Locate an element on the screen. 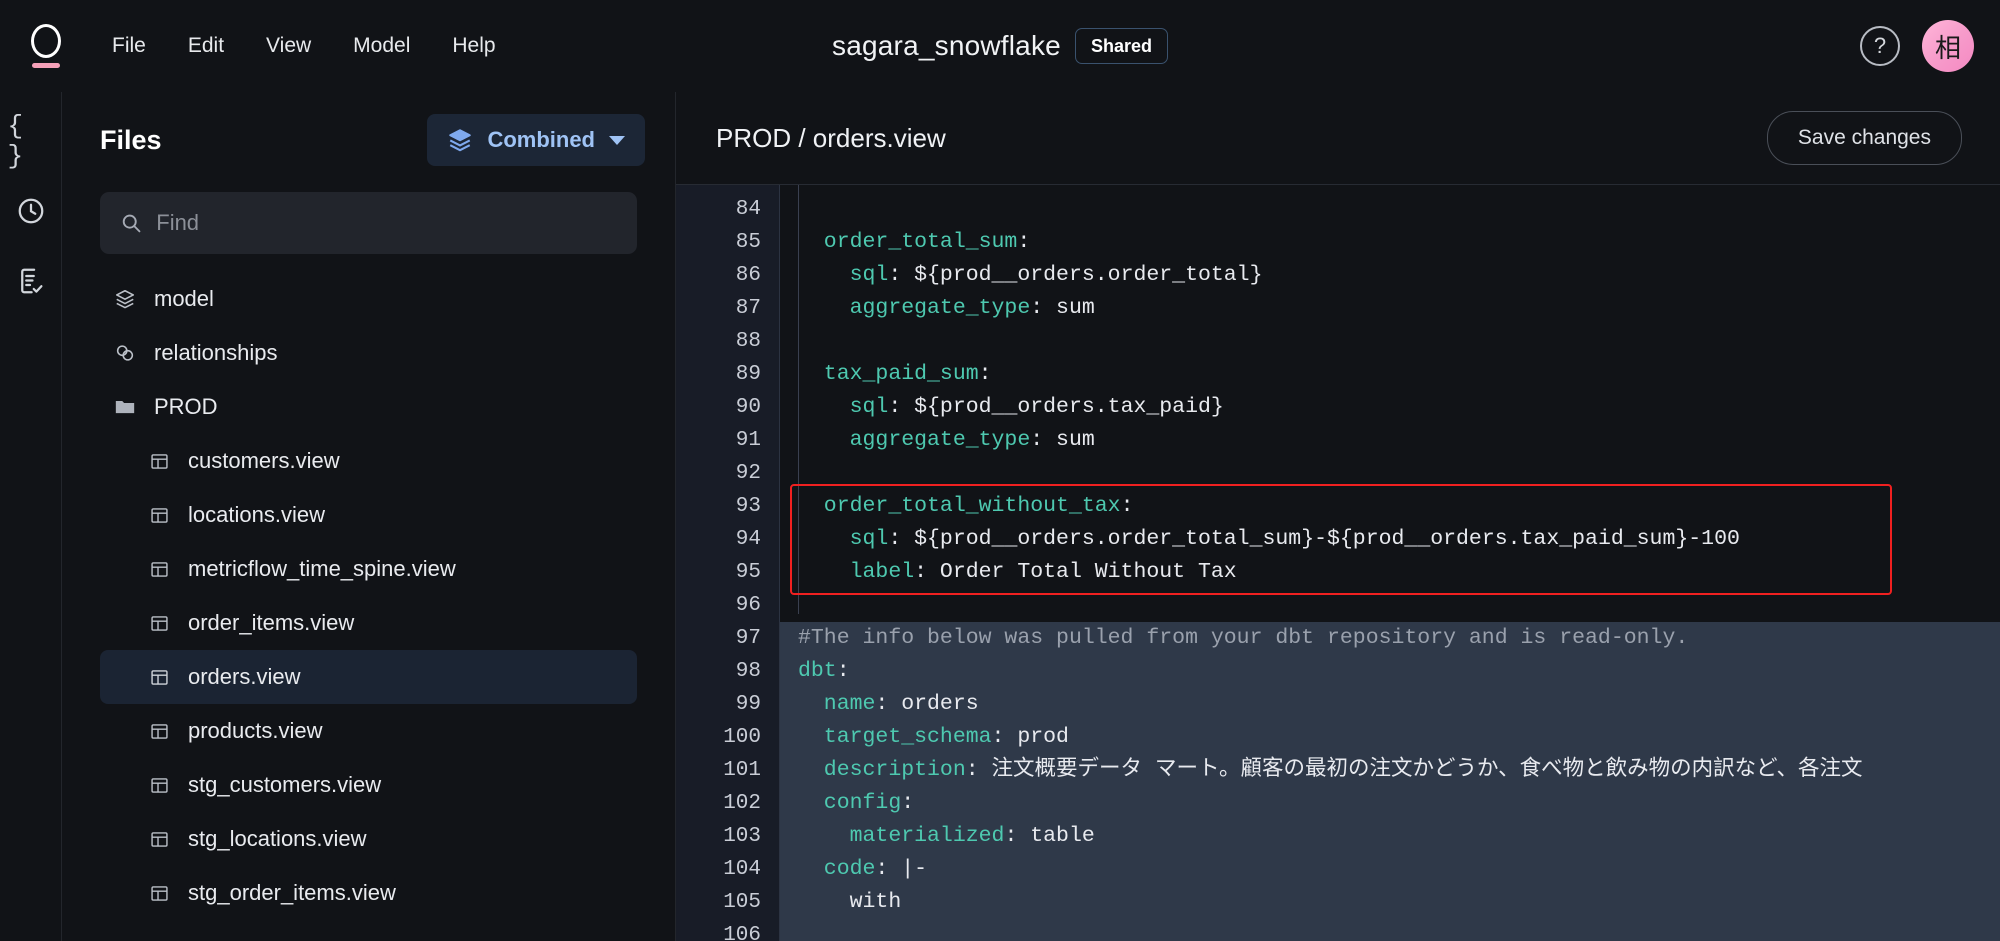  code-line: dbt: is located at coordinates (1399, 671).